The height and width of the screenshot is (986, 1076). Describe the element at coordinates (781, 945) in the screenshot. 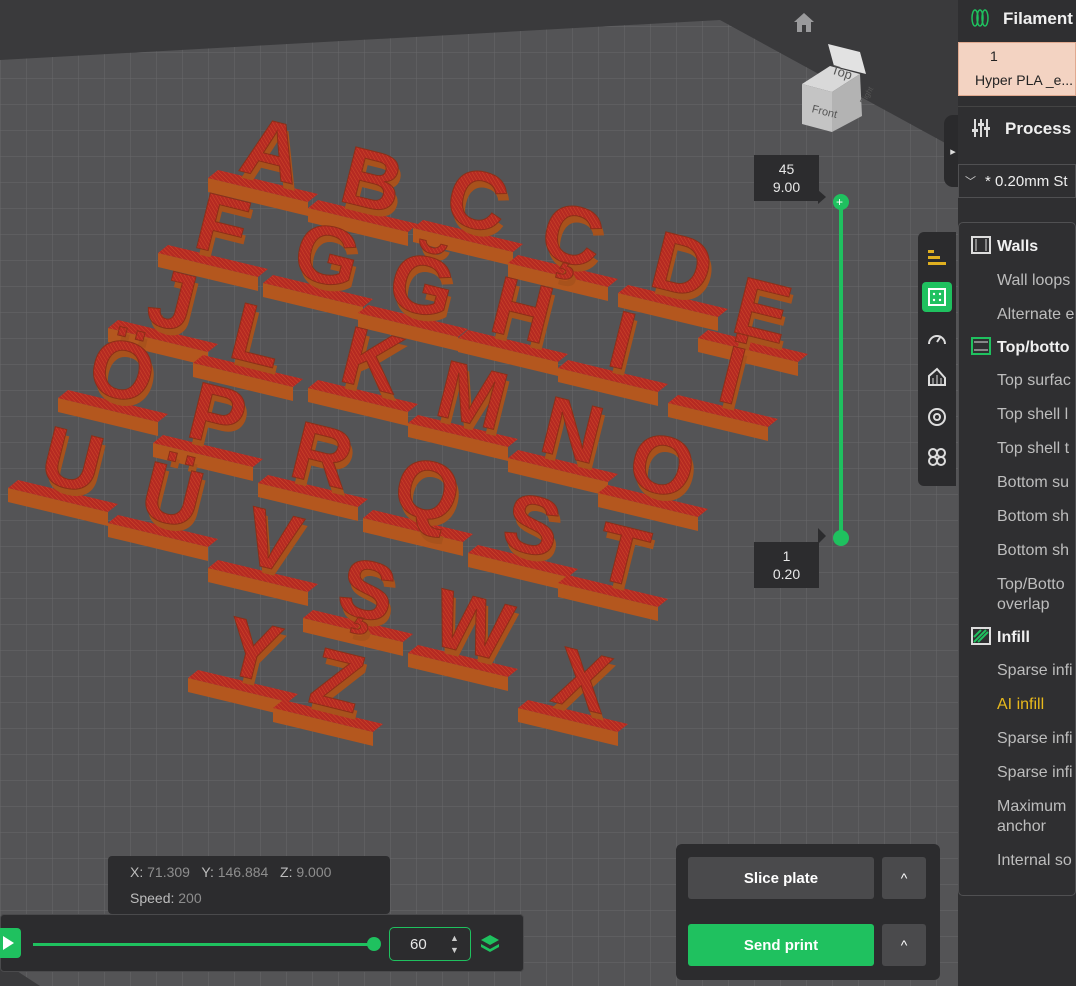

I see `send-print-button: Send print` at that location.